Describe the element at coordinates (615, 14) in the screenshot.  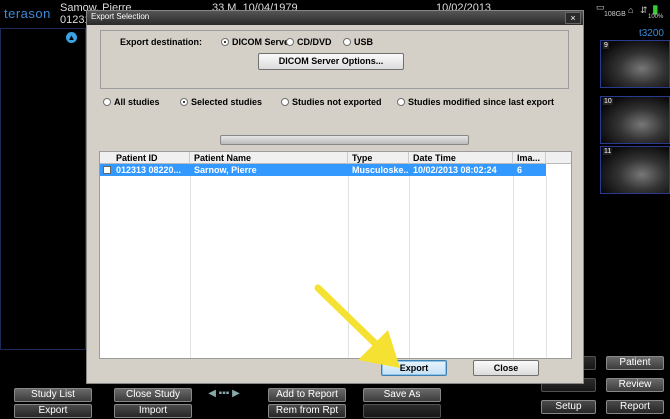
I see `storage-label: 108GB` at that location.